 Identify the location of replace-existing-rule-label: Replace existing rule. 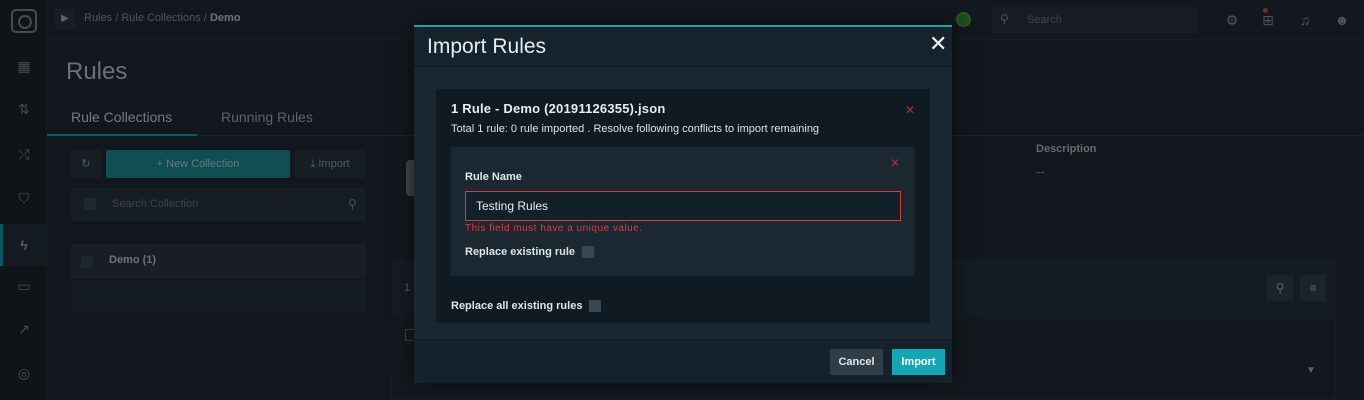
(520, 251).